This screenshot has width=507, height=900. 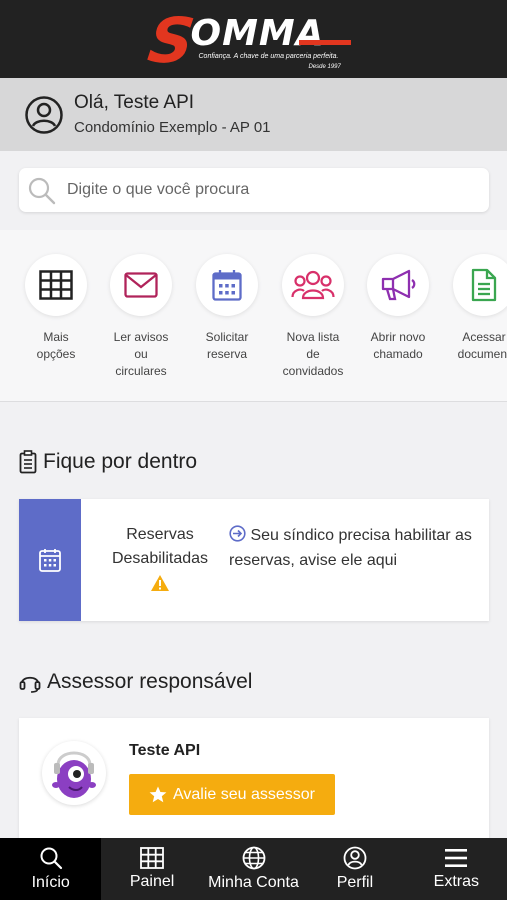 I want to click on rate-advisor-button: Avalie seu assessor, so click(x=232, y=794).